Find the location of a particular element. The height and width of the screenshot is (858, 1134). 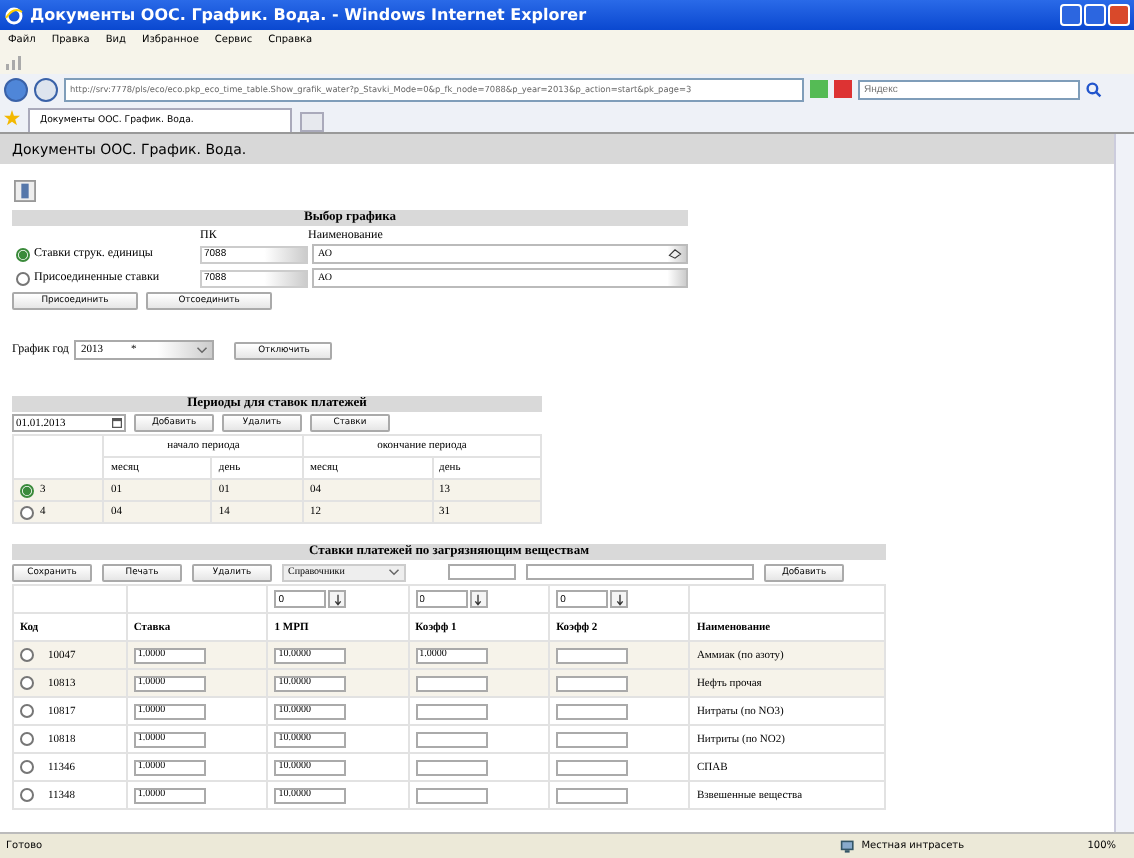

search-icon is located at coordinates (1094, 89).